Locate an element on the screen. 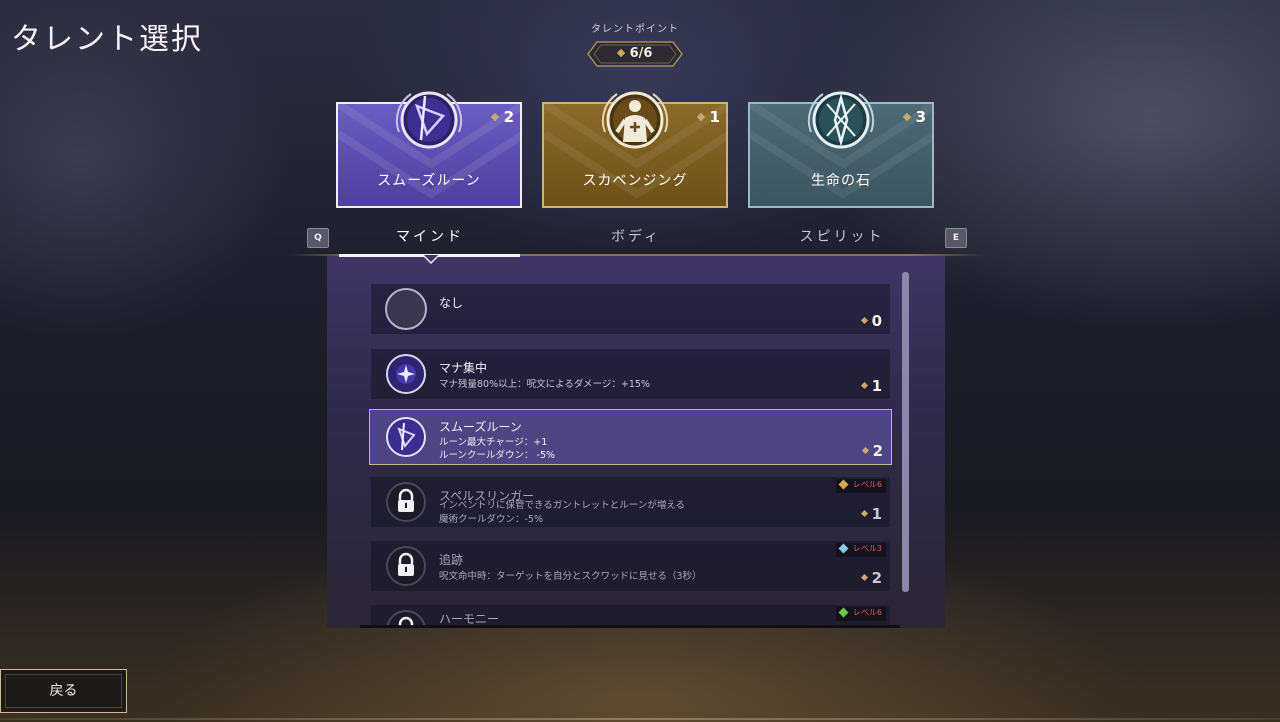  list-bottom-edge is located at coordinates (630, 626).